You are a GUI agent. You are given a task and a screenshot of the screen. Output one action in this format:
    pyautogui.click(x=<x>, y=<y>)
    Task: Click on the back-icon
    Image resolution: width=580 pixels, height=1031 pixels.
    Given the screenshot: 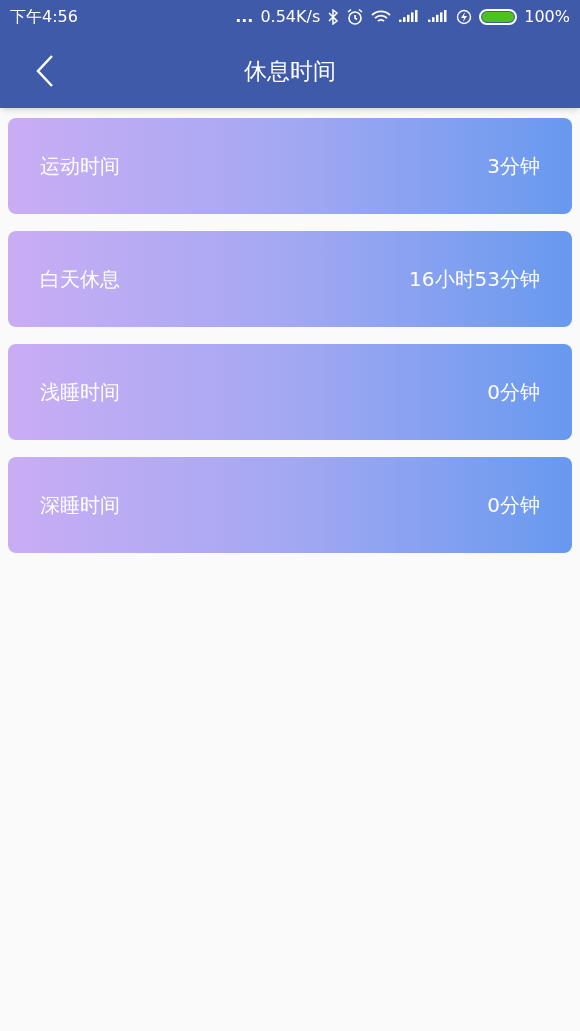 What is the action you would take?
    pyautogui.click(x=45, y=71)
    